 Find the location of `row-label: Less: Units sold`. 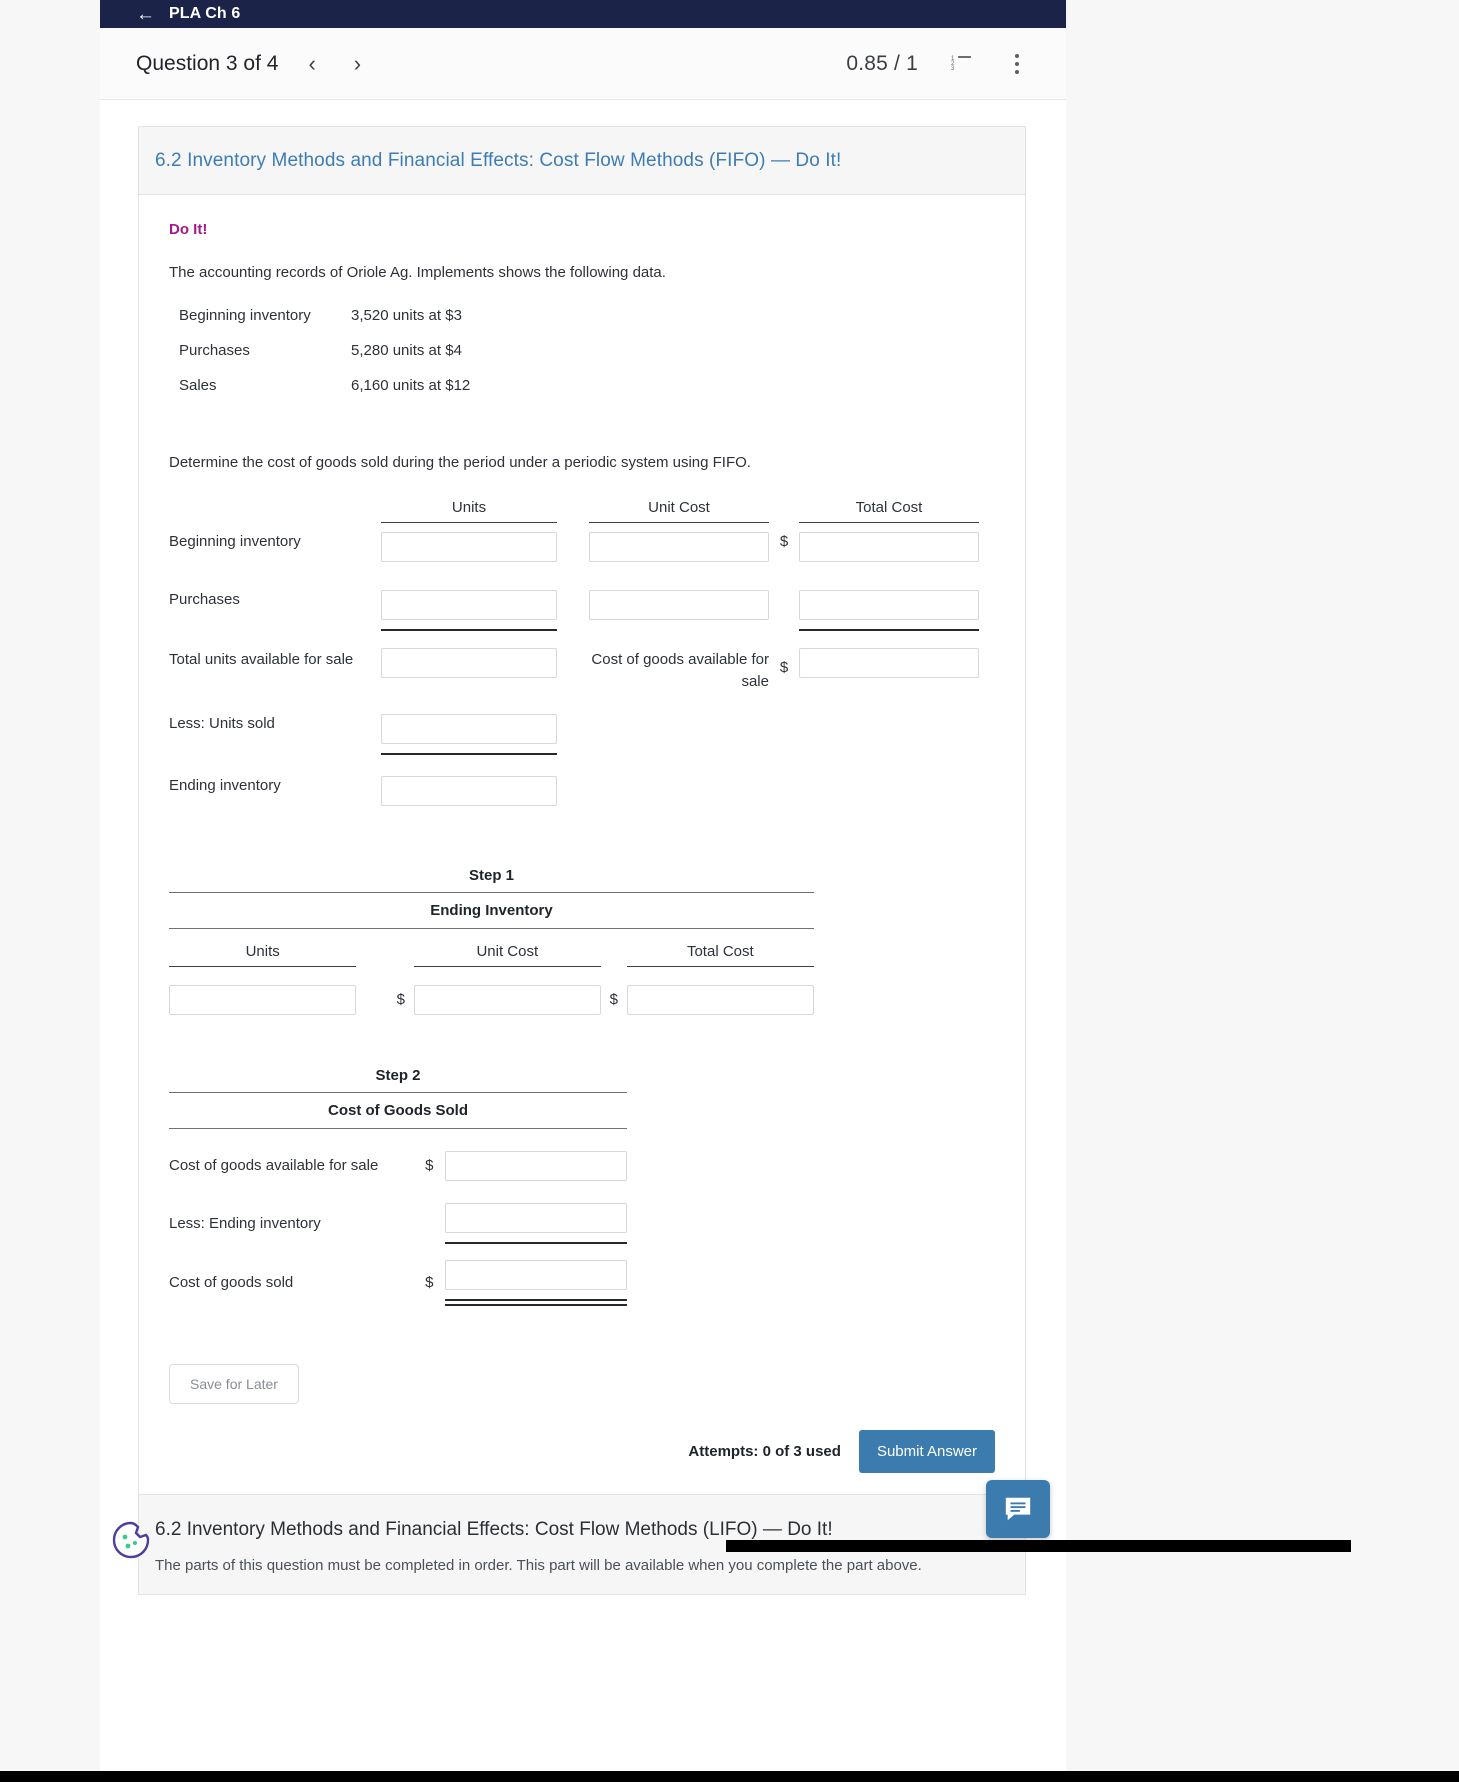

row-label: Less: Units sold is located at coordinates (222, 723).